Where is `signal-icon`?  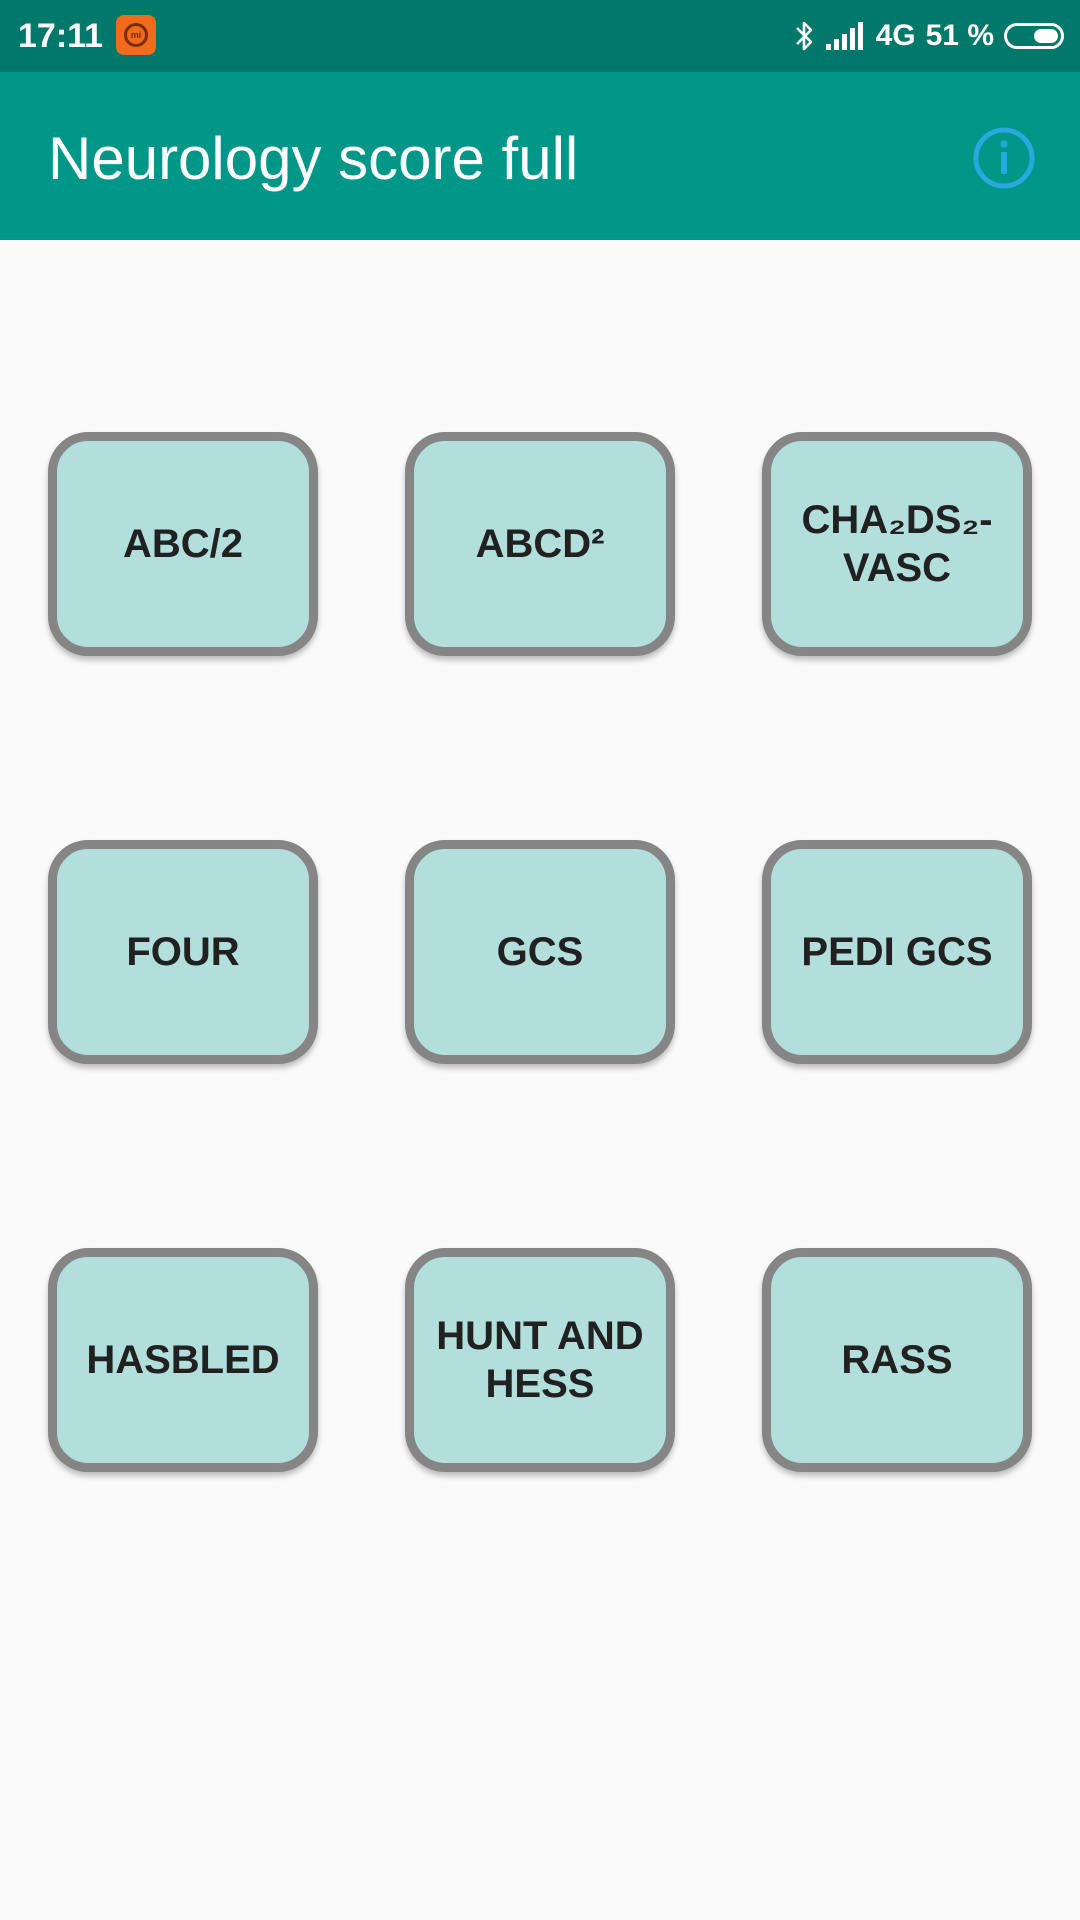 signal-icon is located at coordinates (844, 36).